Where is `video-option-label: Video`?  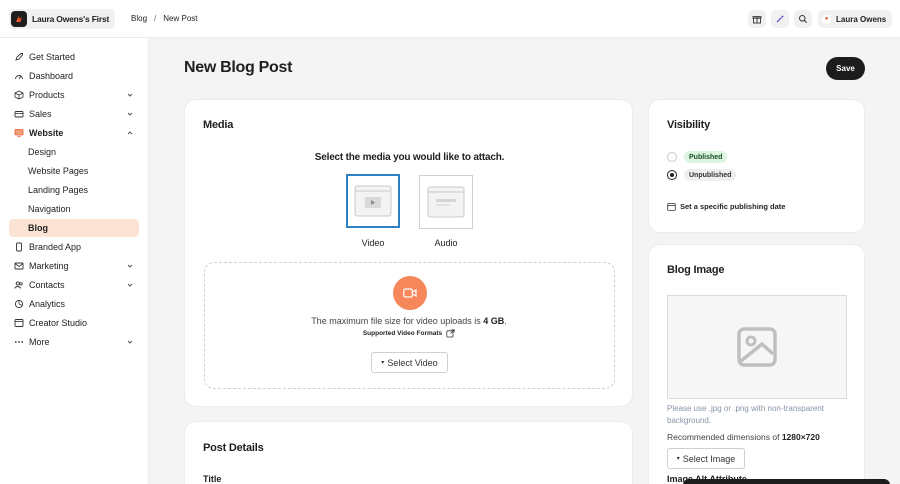 video-option-label: Video is located at coordinates (373, 243).